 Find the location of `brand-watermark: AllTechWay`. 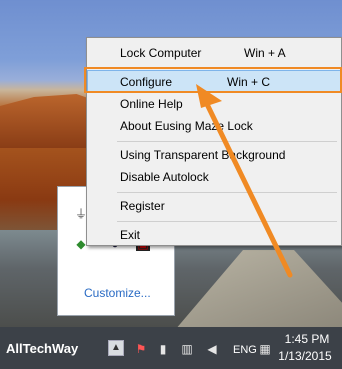

brand-watermark: AllTechWay is located at coordinates (42, 348).